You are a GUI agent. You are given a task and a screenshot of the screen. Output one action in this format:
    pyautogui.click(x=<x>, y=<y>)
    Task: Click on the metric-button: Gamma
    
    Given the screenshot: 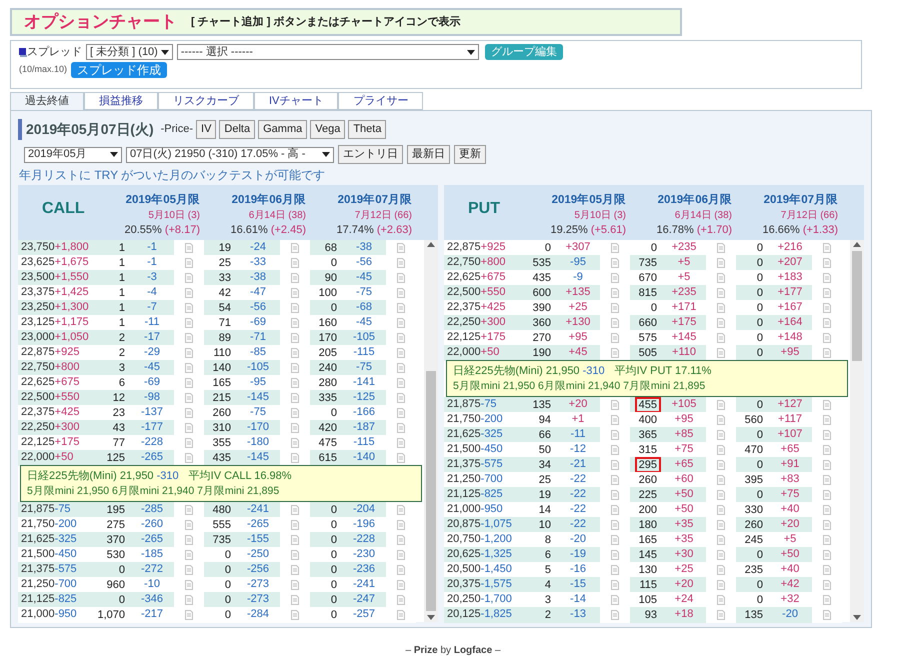 What is the action you would take?
    pyautogui.click(x=283, y=129)
    